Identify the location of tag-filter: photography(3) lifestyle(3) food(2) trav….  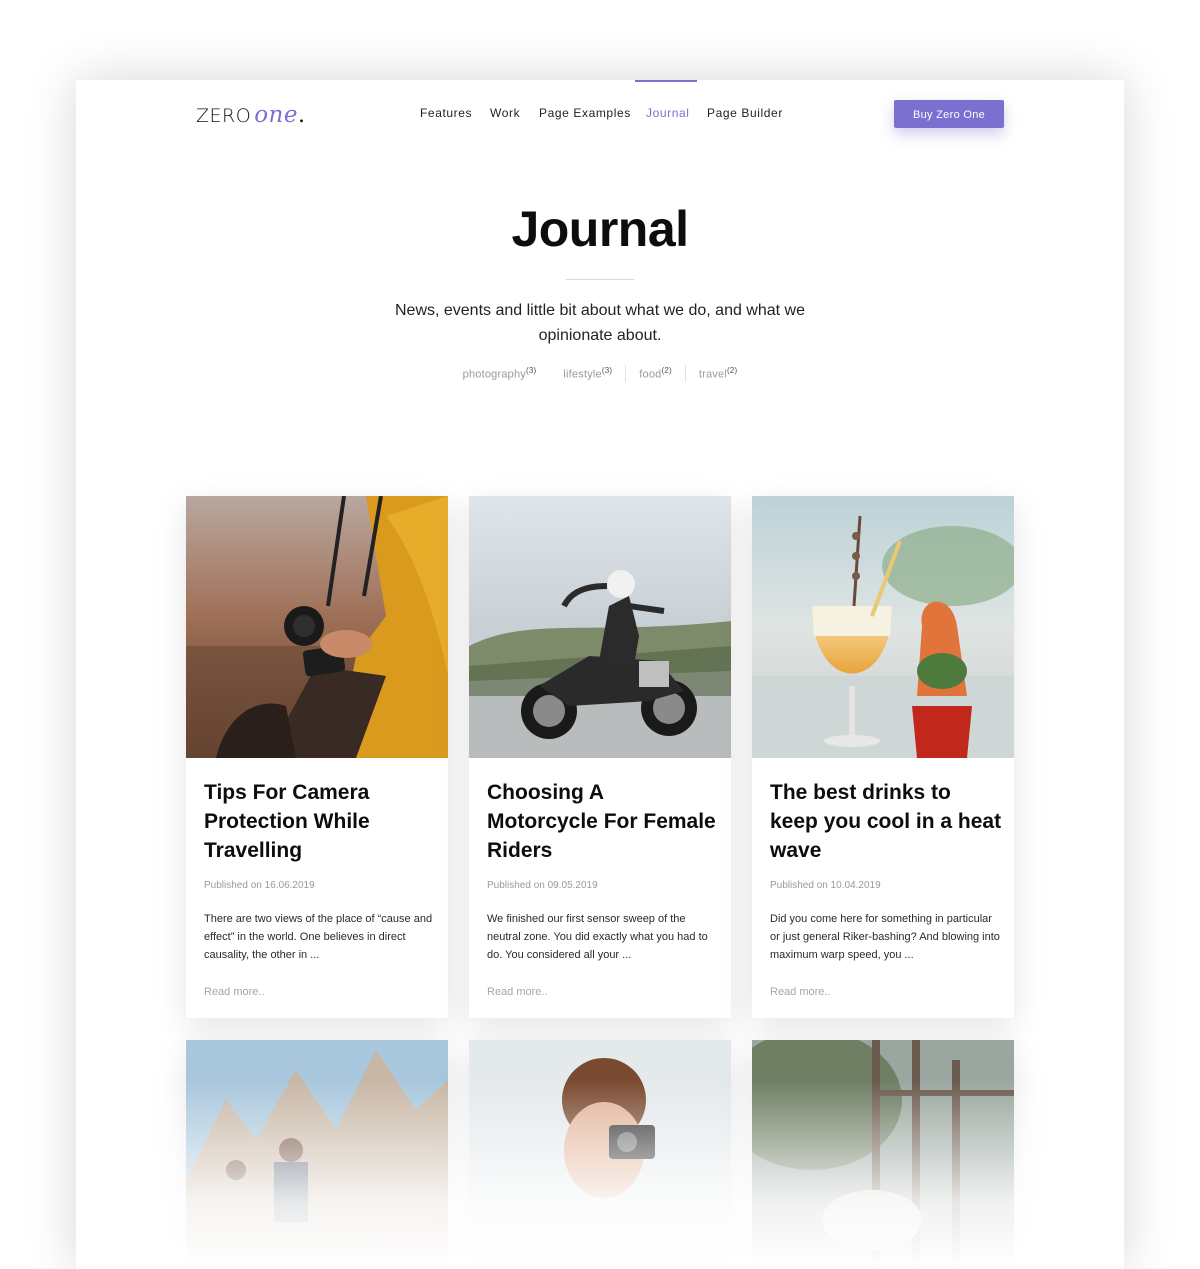
(600, 373).